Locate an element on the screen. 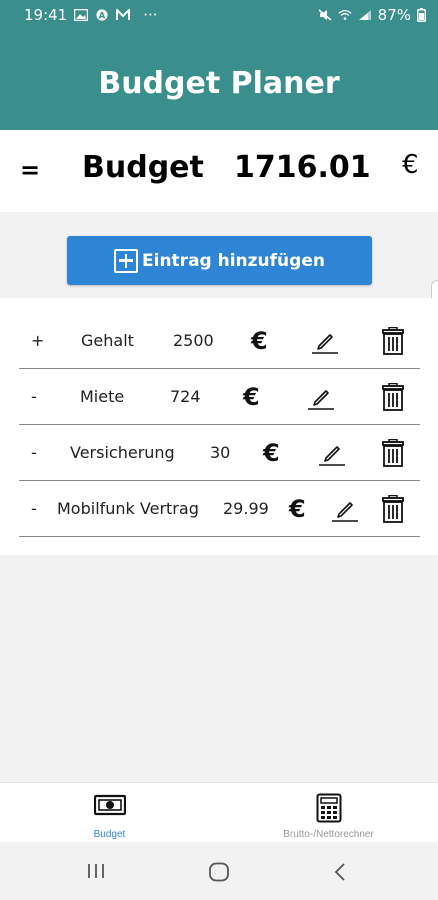 Image resolution: width=438 pixels, height=900 pixels. tab-brutto-netto-label: Brutto-/Nettorechner is located at coordinates (328, 834).